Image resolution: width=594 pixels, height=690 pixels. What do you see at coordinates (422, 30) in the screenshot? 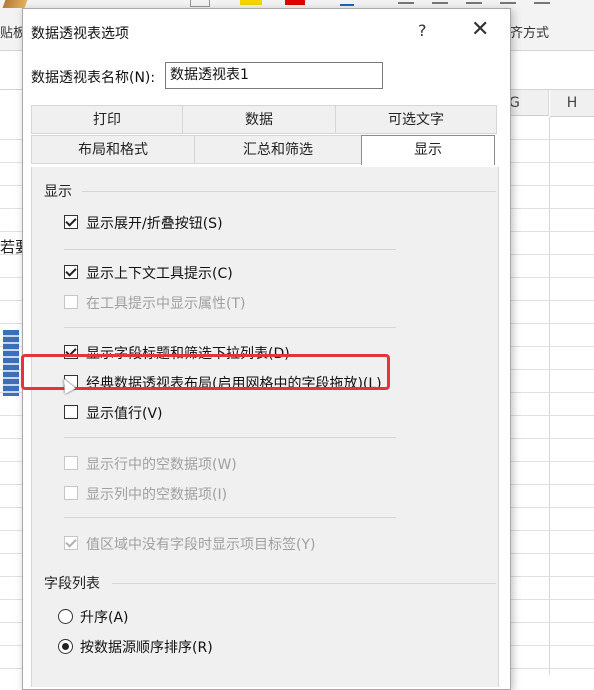
I see `help-button: ?` at bounding box center [422, 30].